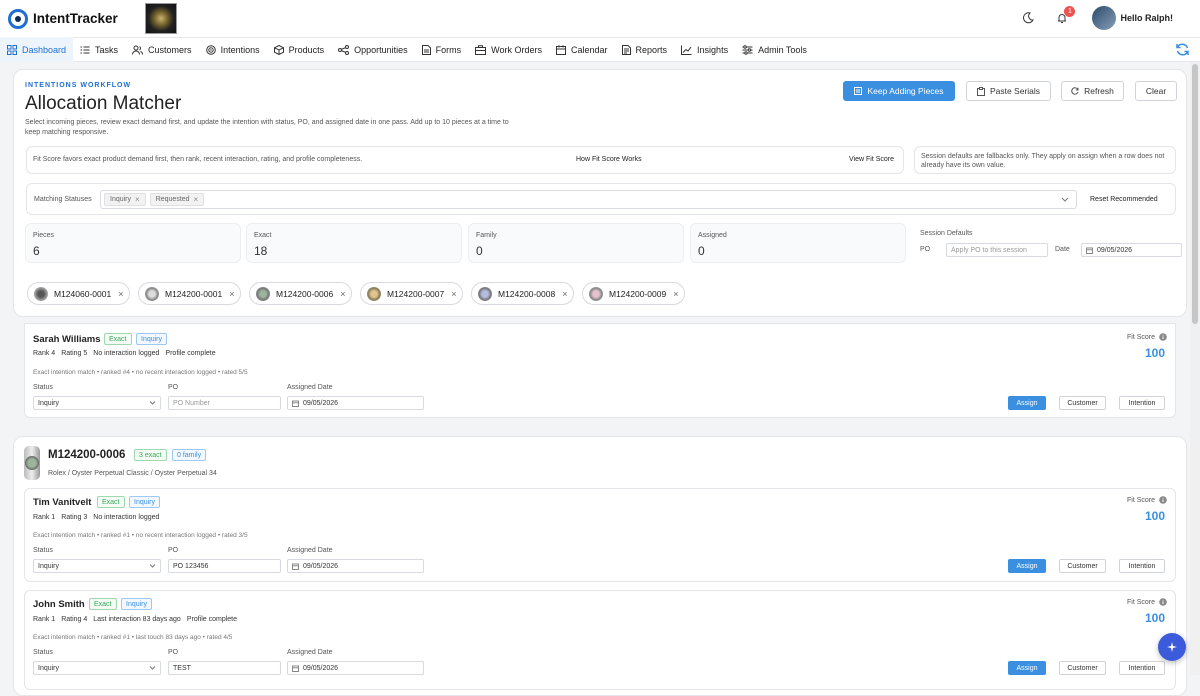 The height and width of the screenshot is (696, 1200). What do you see at coordinates (1124, 199) in the screenshot?
I see `reset-recommended-button: Reset Recommended` at bounding box center [1124, 199].